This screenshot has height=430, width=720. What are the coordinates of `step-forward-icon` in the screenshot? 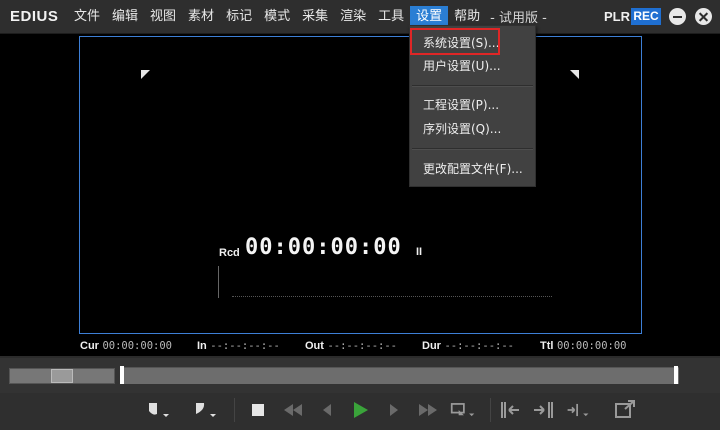 It's located at (394, 410).